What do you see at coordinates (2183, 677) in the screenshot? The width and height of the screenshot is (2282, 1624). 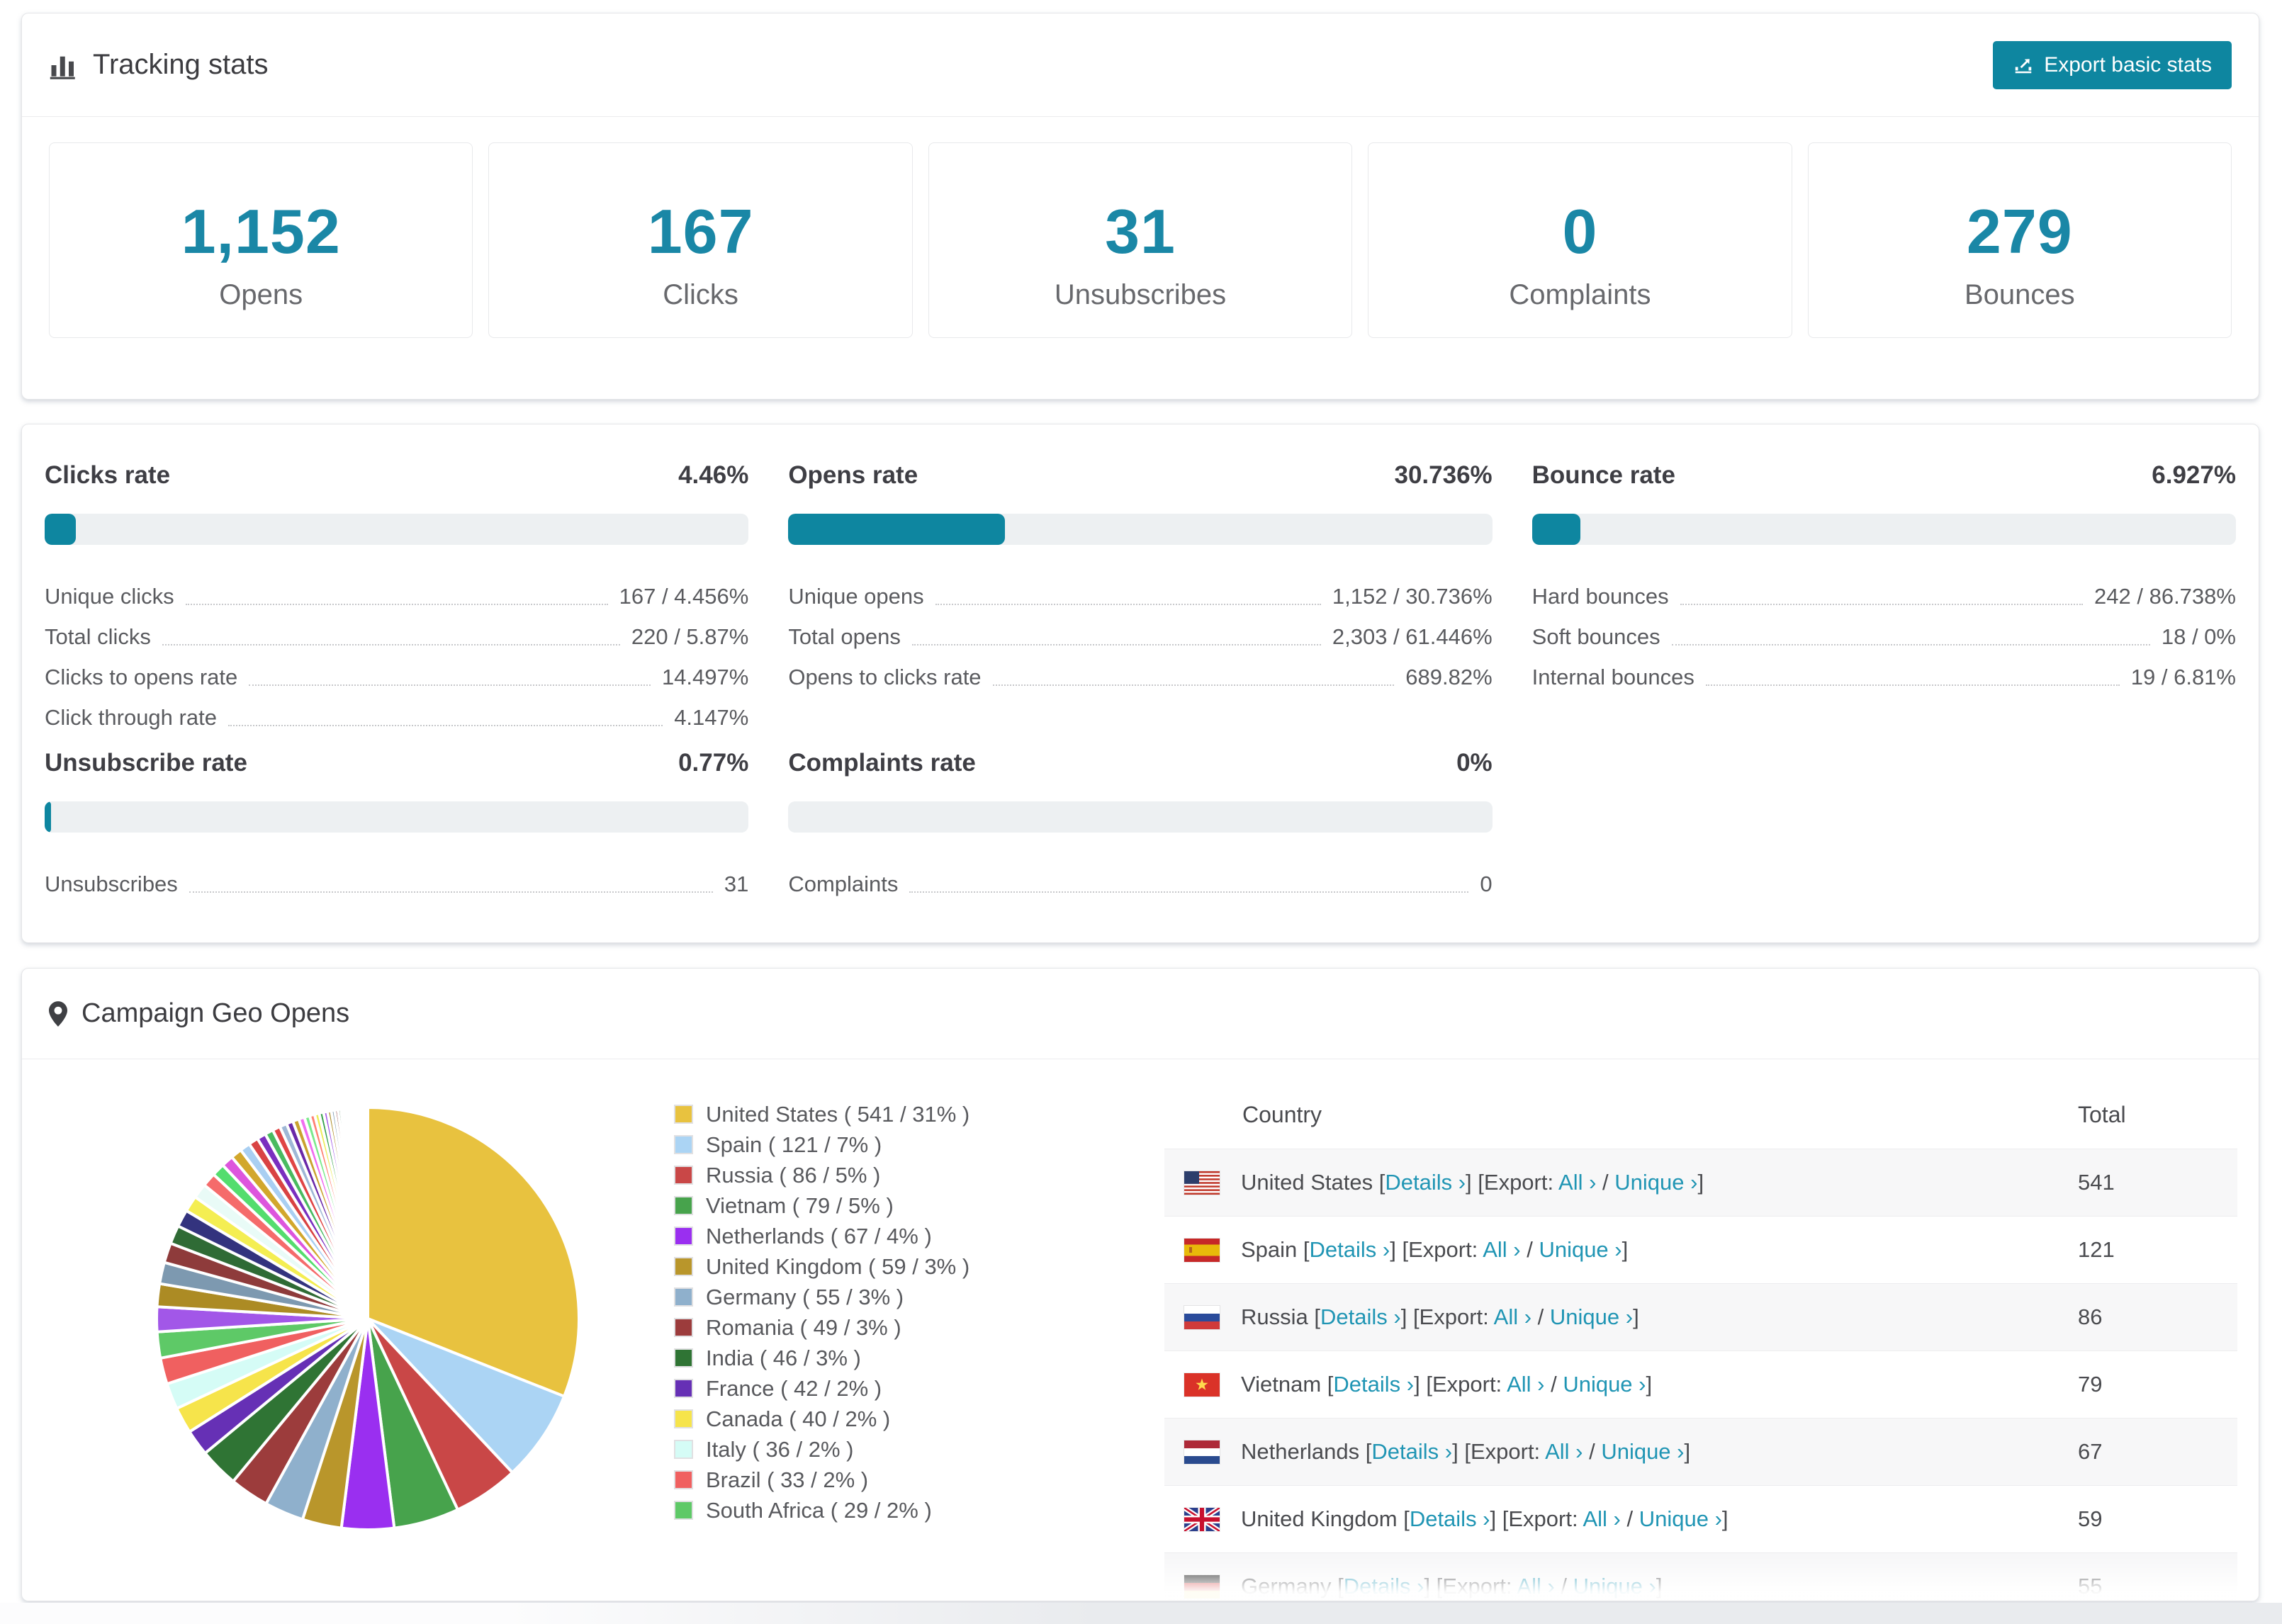 I see `rate-row-value: 19 / 6.81%` at bounding box center [2183, 677].